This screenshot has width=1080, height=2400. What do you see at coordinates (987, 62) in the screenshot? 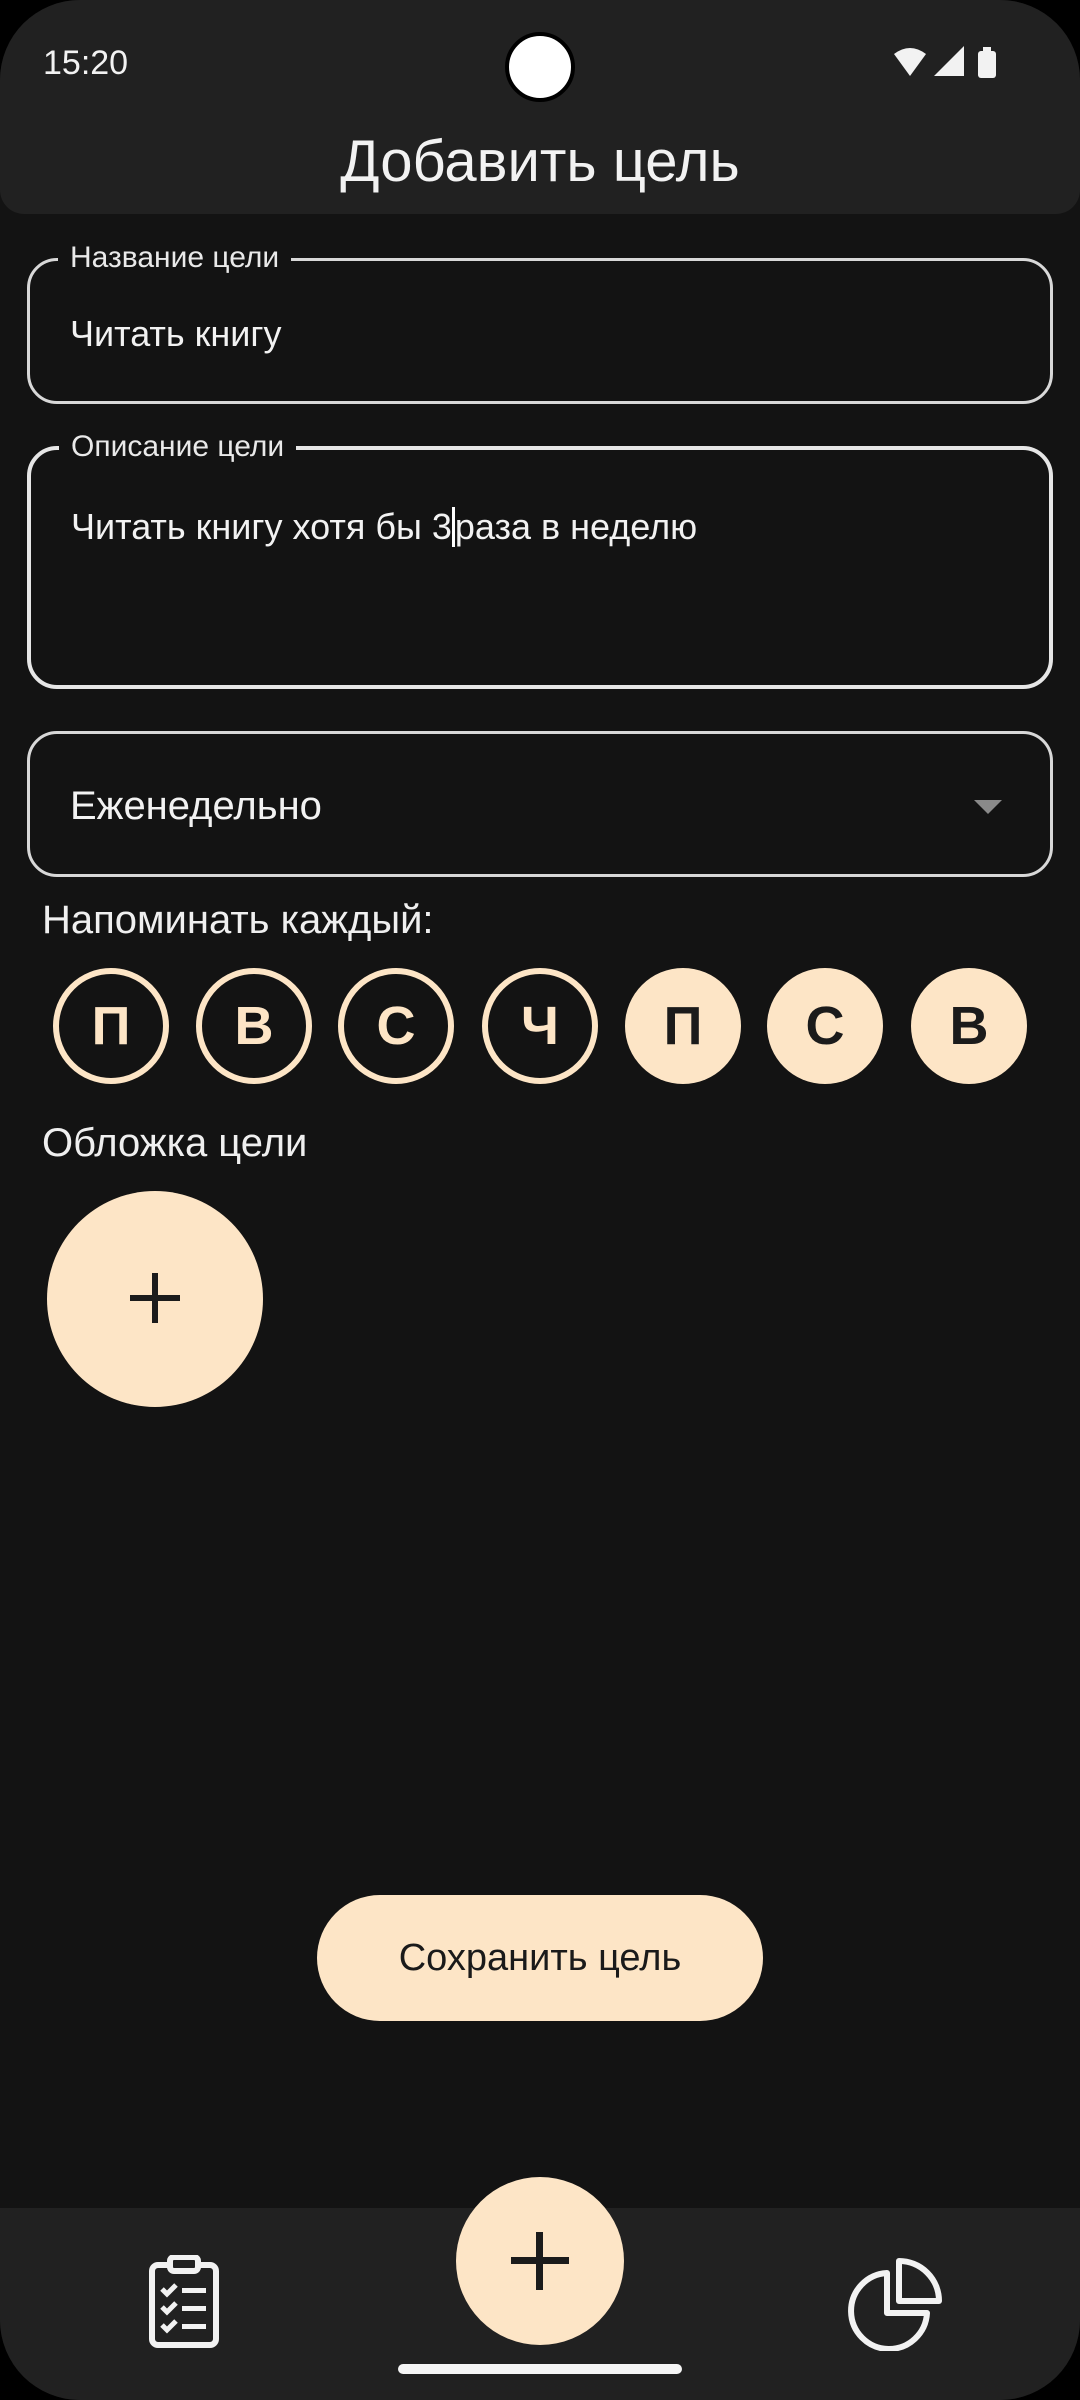
I see `battery-icon` at bounding box center [987, 62].